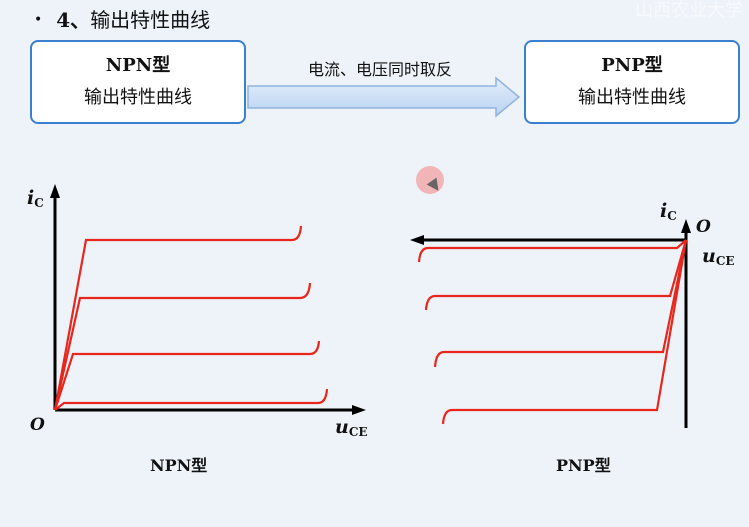 The width and height of the screenshot is (749, 527). I want to click on pnp-origin-label: O, so click(703, 227).